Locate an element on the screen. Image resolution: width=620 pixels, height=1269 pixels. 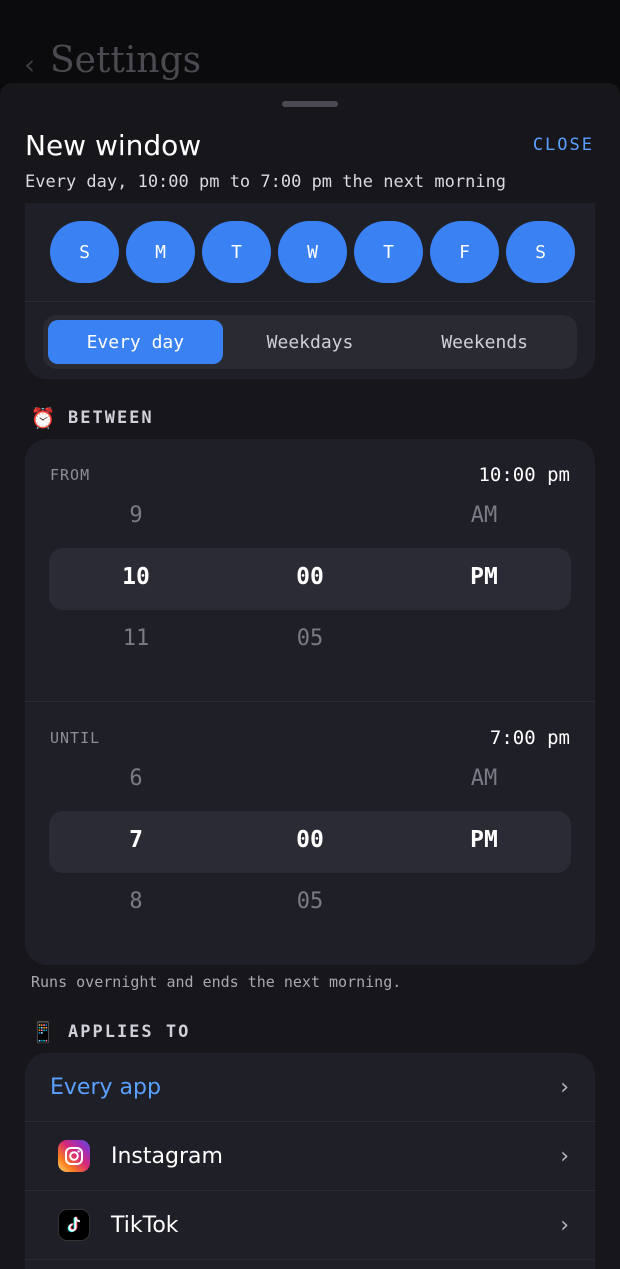
app-row-tiktok: TikTok › is located at coordinates (310, 1225).